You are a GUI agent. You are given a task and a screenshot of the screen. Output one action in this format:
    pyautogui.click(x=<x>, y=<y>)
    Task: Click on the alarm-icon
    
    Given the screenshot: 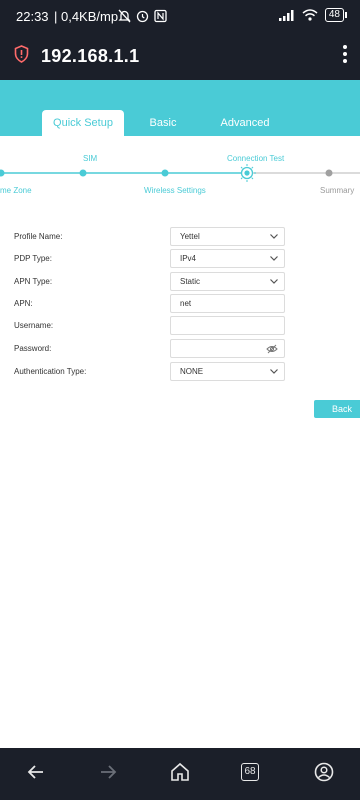 What is the action you would take?
    pyautogui.click(x=142, y=16)
    